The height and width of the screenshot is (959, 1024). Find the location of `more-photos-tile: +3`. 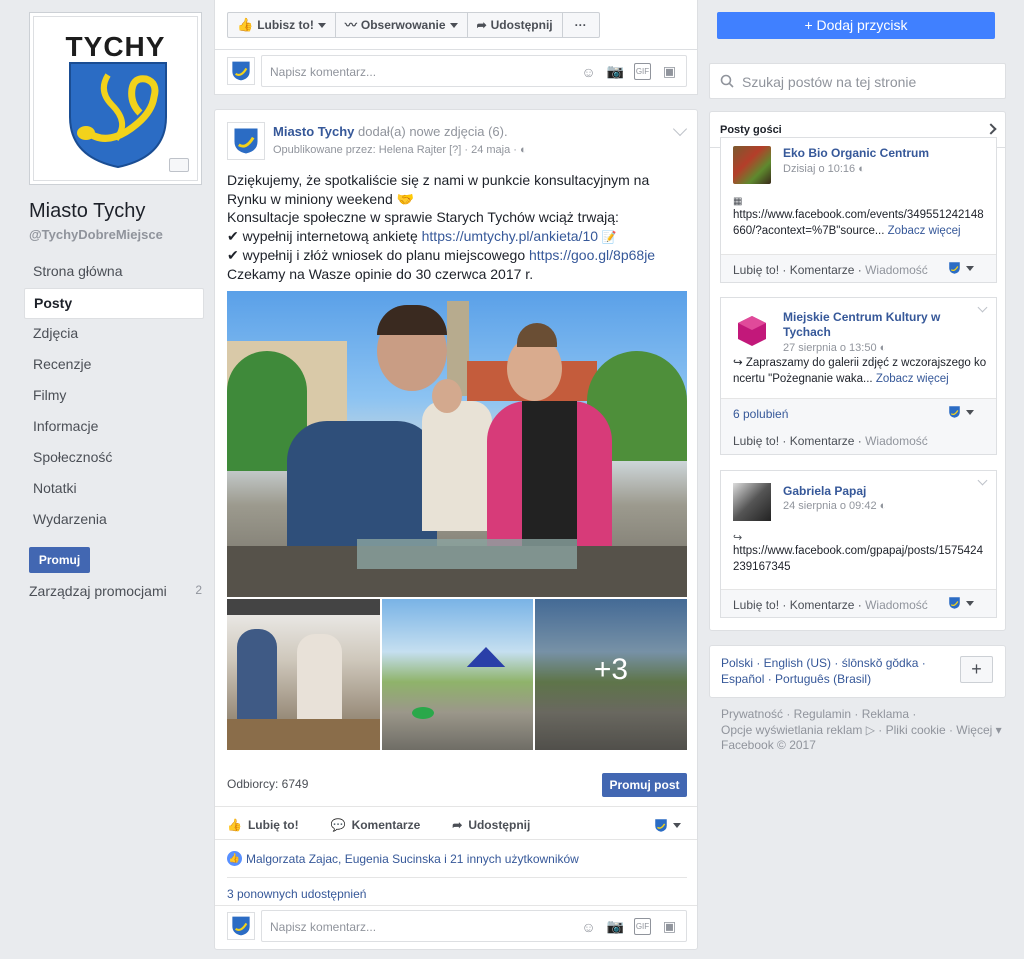

more-photos-tile: +3 is located at coordinates (611, 674).